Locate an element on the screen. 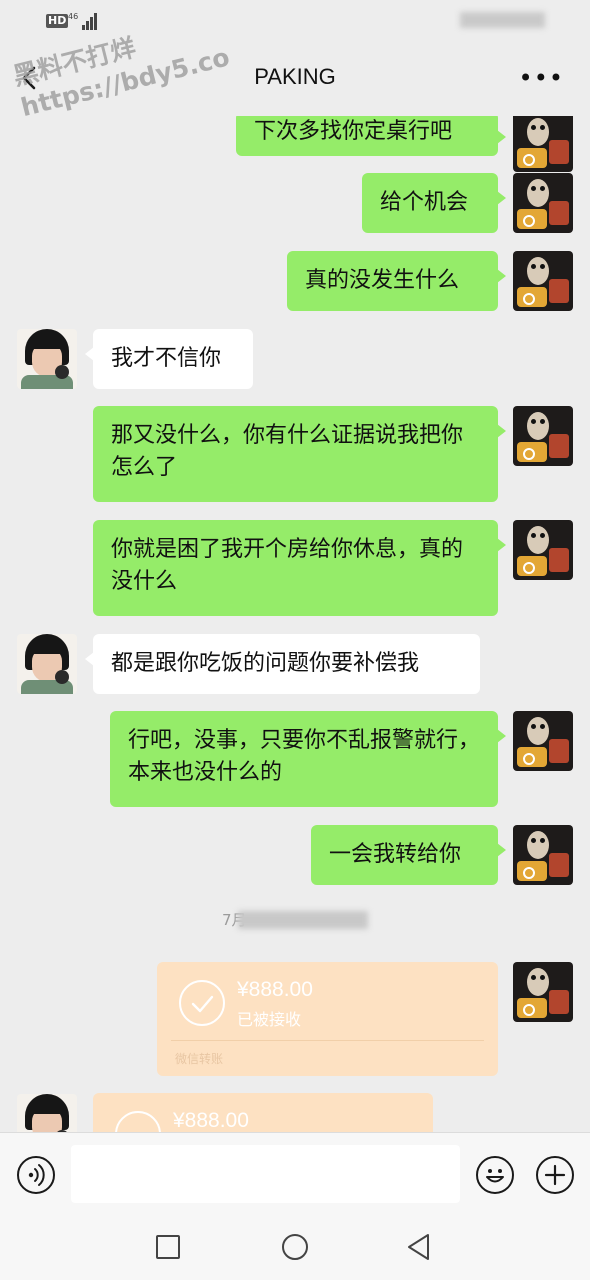 The image size is (590, 1280). message-bubble: 都是跟你吃饭的问题你要补偿我 is located at coordinates (282, 664).